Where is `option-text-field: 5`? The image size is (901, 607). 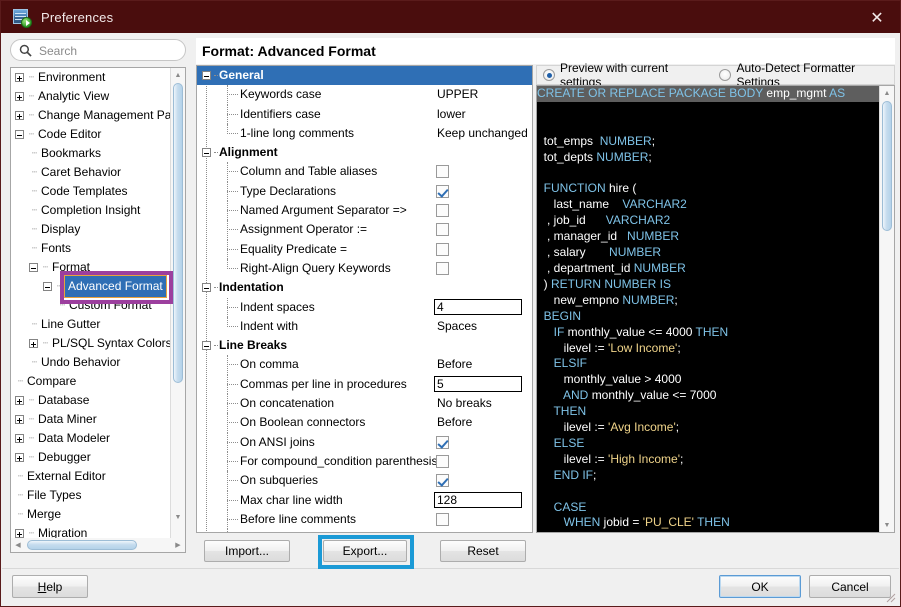 option-text-field: 5 is located at coordinates (478, 384).